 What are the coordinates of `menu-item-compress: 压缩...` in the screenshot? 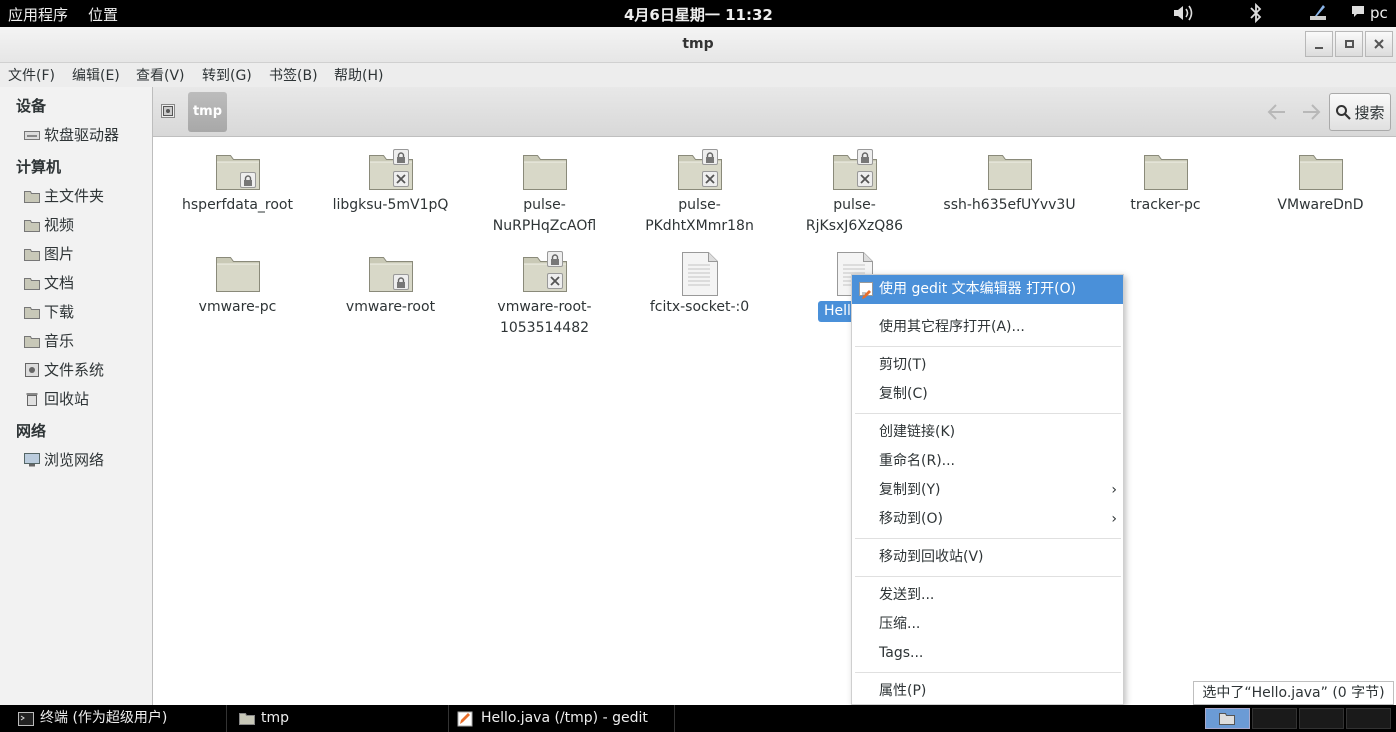 It's located at (987, 624).